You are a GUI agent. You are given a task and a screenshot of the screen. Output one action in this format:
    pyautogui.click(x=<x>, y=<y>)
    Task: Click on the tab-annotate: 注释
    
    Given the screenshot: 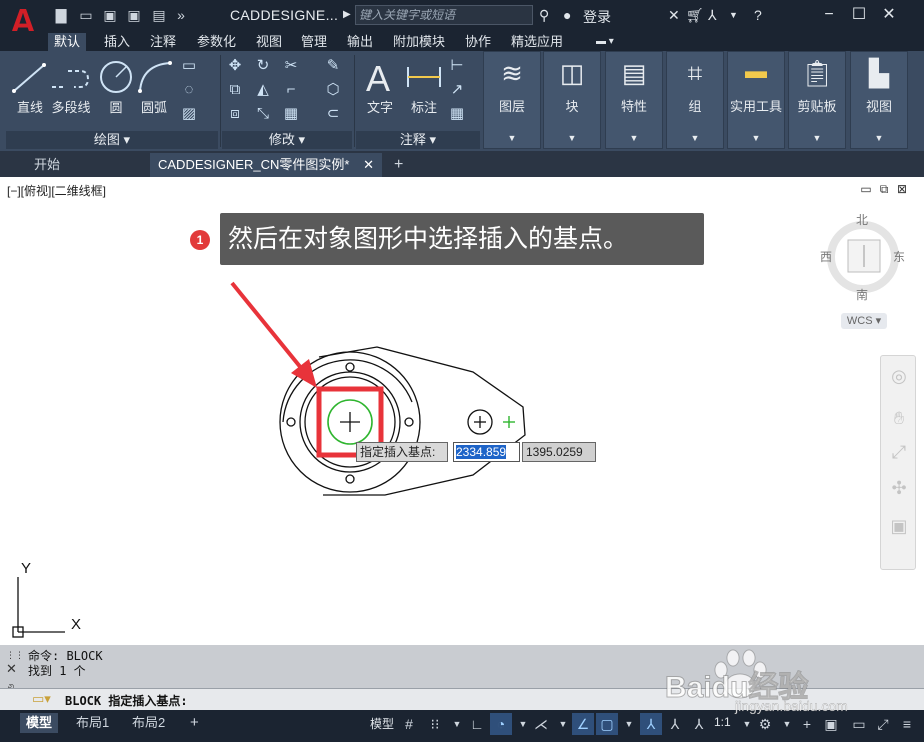 What is the action you would take?
    pyautogui.click(x=163, y=42)
    